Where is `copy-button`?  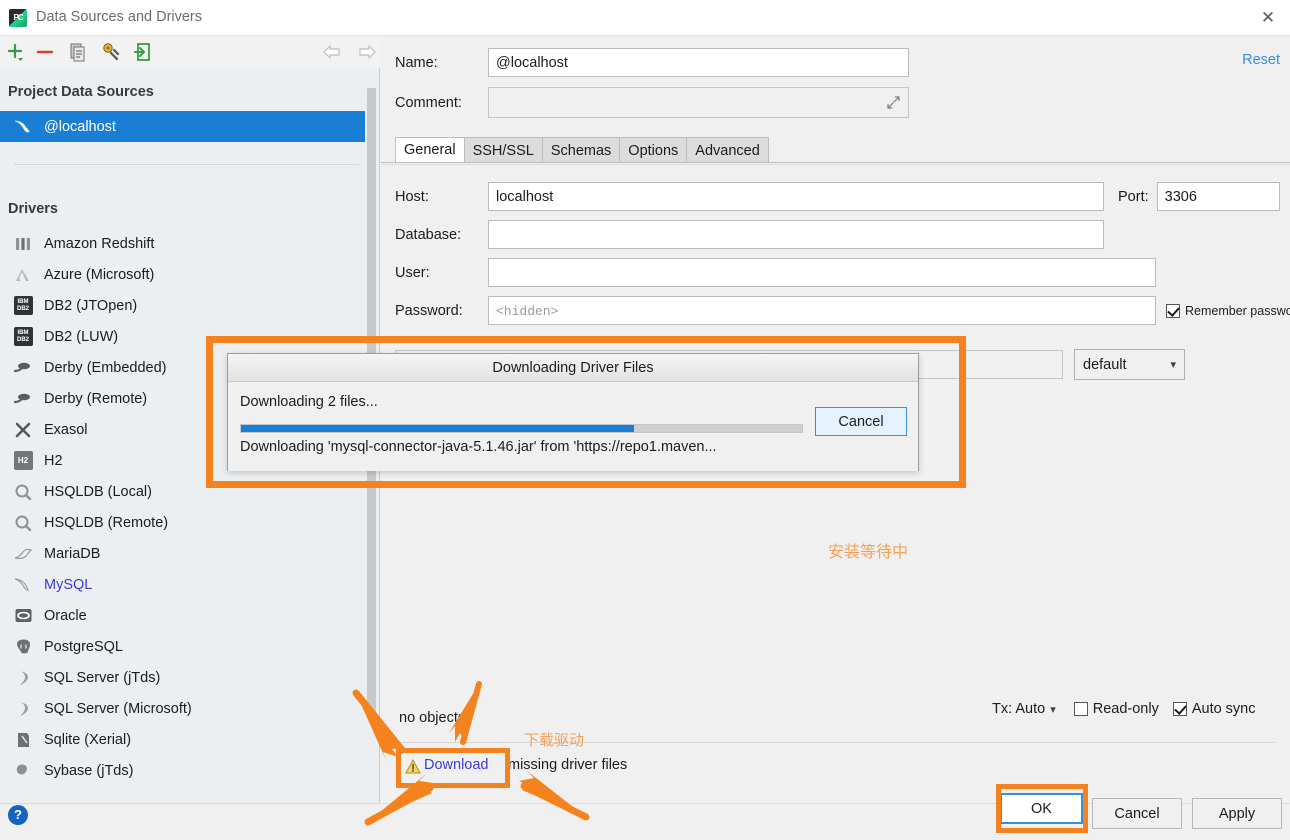 copy-button is located at coordinates (78, 52).